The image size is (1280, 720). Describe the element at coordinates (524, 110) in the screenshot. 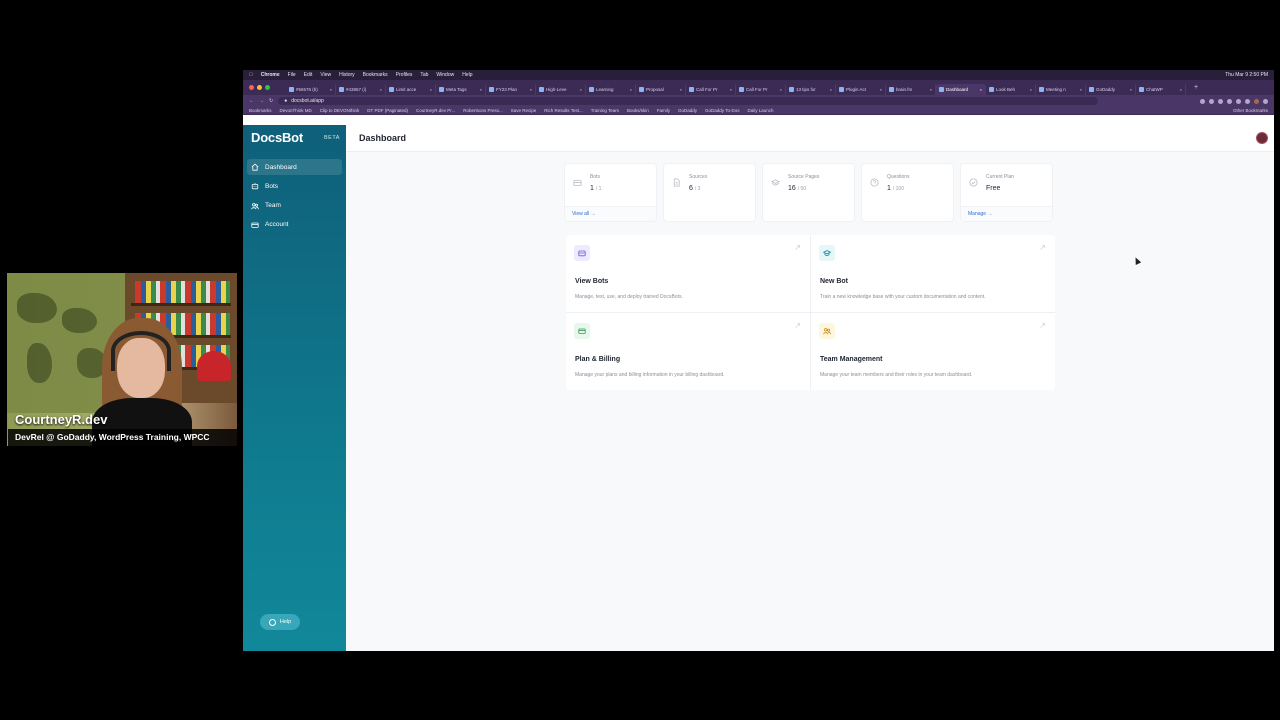

I see `bookmark-item: Save Recipe` at that location.